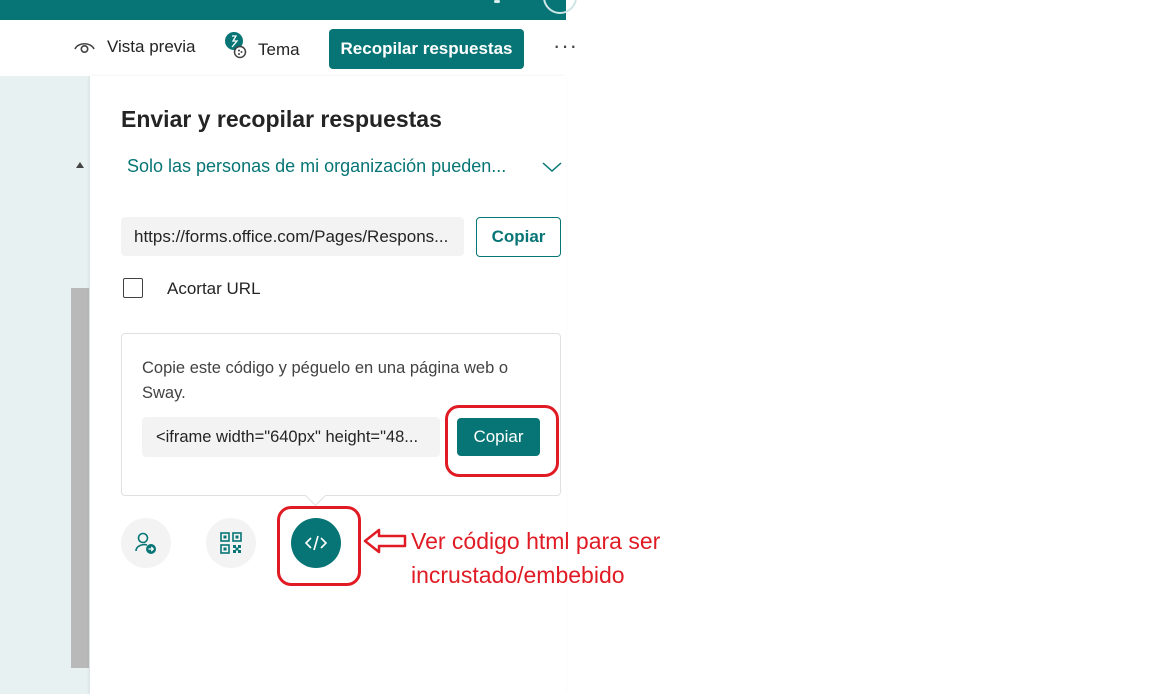 This screenshot has height=694, width=1152. I want to click on app-header, so click(283, 10).